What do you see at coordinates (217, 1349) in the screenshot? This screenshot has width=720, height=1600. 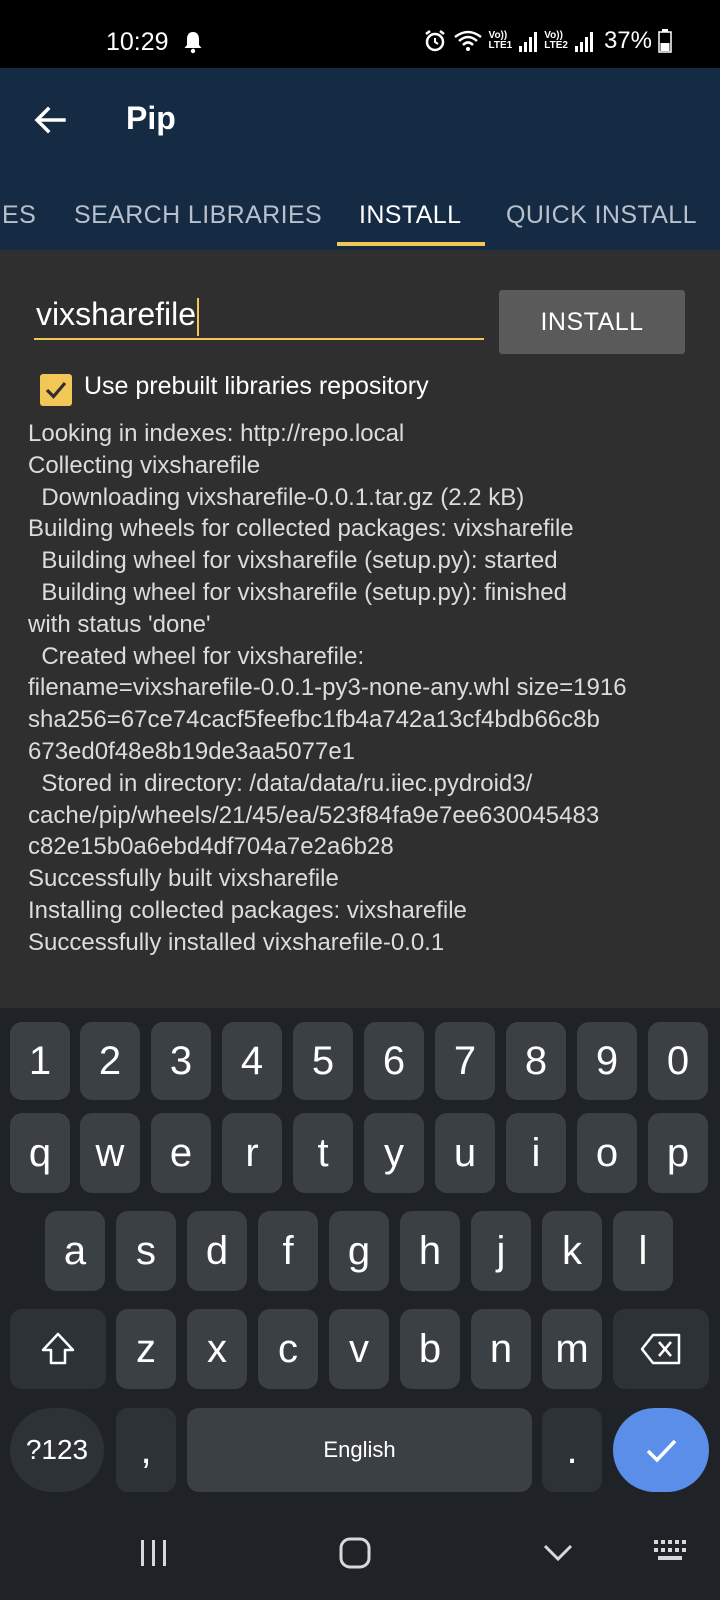 I see `key-x: x` at bounding box center [217, 1349].